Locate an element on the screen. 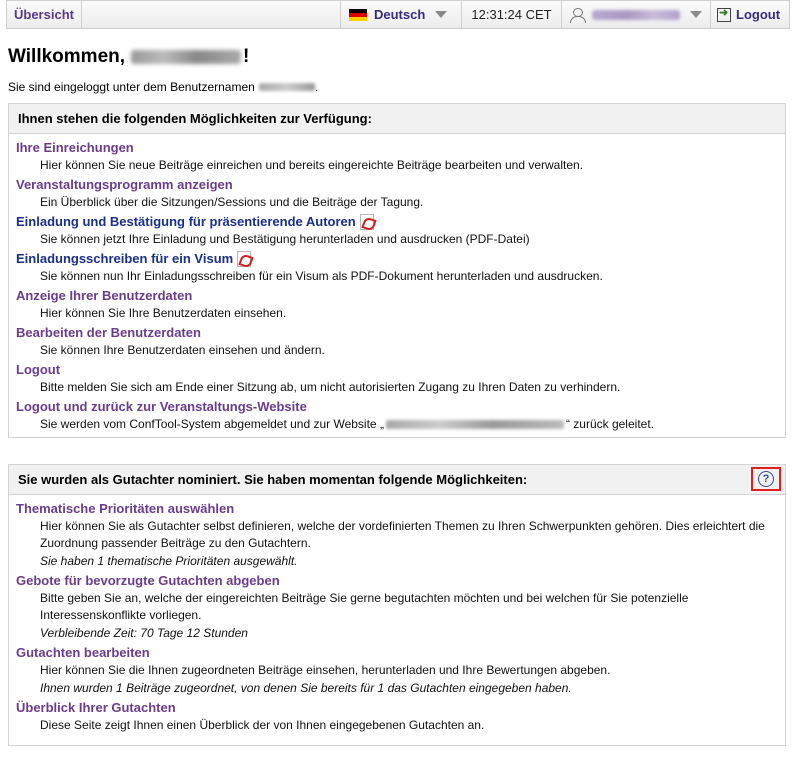 The image size is (792, 760). help-button: ? is located at coordinates (766, 479).